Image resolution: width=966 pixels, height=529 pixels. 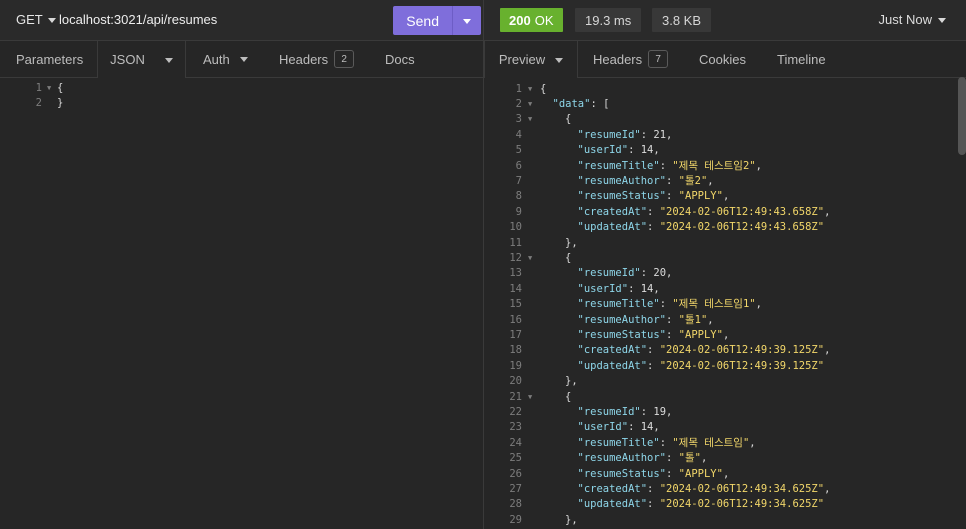 What do you see at coordinates (138, 19) in the screenshot?
I see `url-input: localhost:3021/api/resumes` at bounding box center [138, 19].